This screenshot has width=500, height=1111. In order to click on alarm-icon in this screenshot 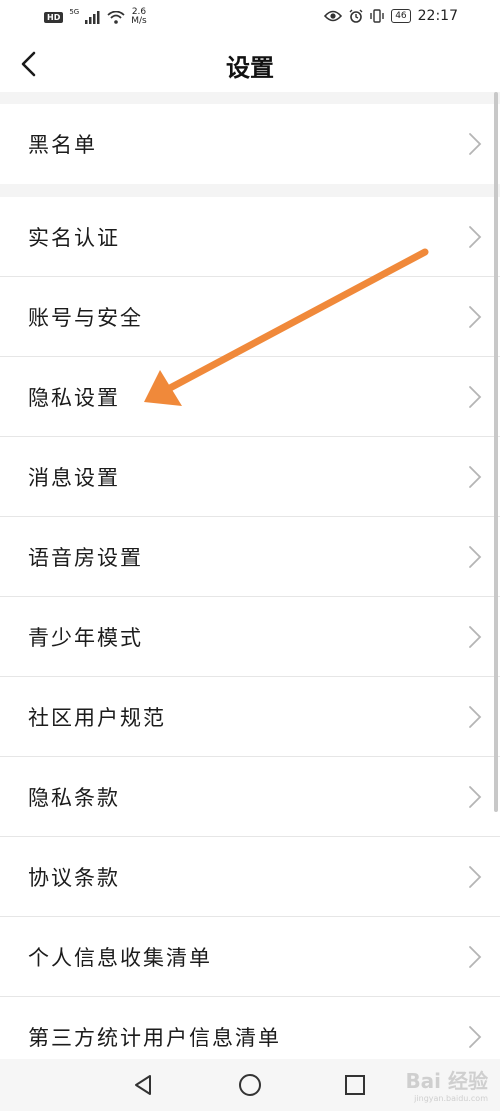, I will do `click(356, 16)`.